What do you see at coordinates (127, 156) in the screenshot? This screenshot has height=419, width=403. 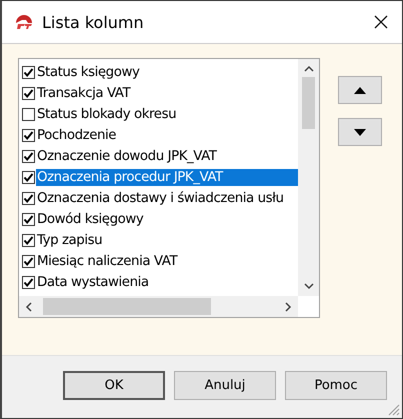 I see `list-item: Oznaczenie dowodu JPK_VAT` at bounding box center [127, 156].